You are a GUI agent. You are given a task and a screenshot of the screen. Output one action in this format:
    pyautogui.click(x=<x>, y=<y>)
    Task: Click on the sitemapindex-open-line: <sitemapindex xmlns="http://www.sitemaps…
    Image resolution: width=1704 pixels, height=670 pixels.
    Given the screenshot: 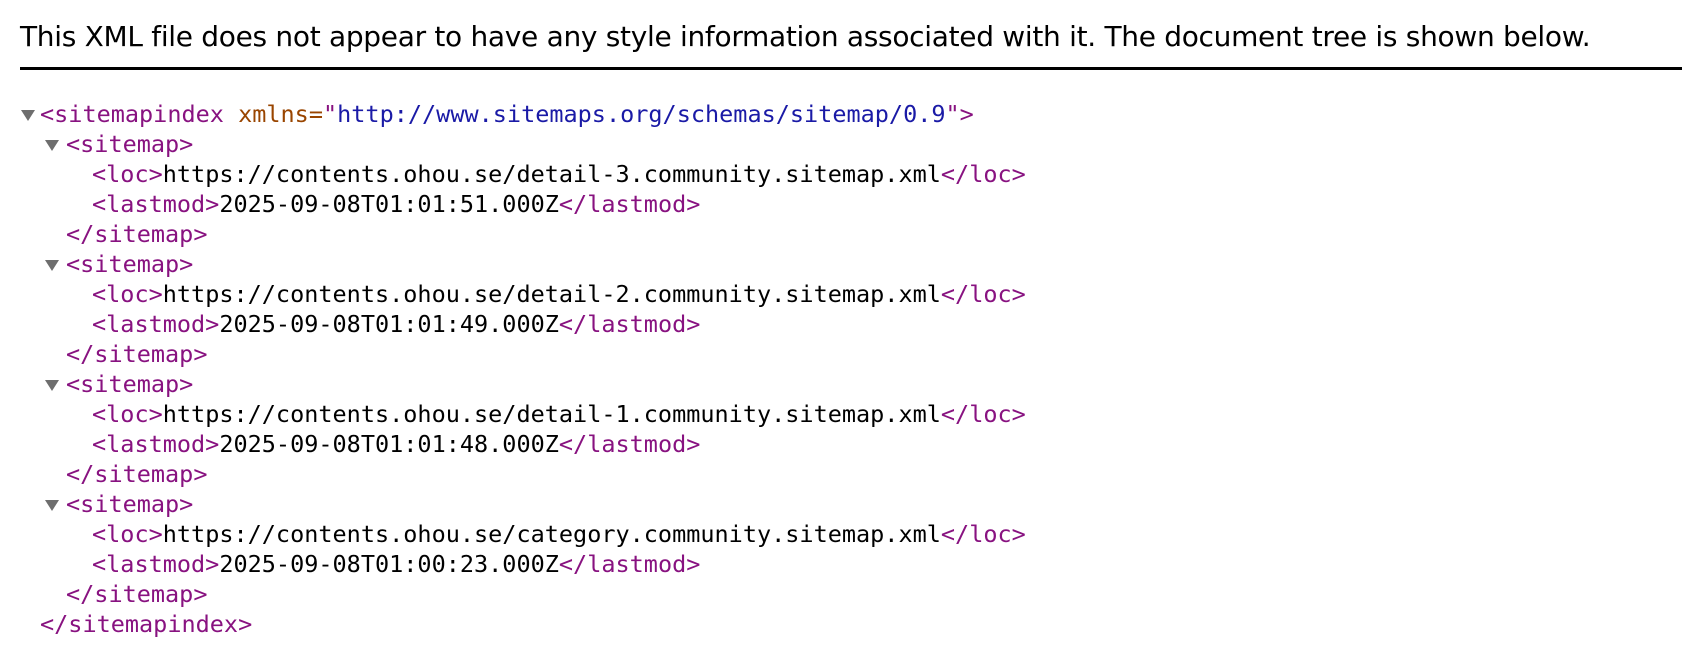 What is the action you would take?
    pyautogui.click(x=850, y=114)
    